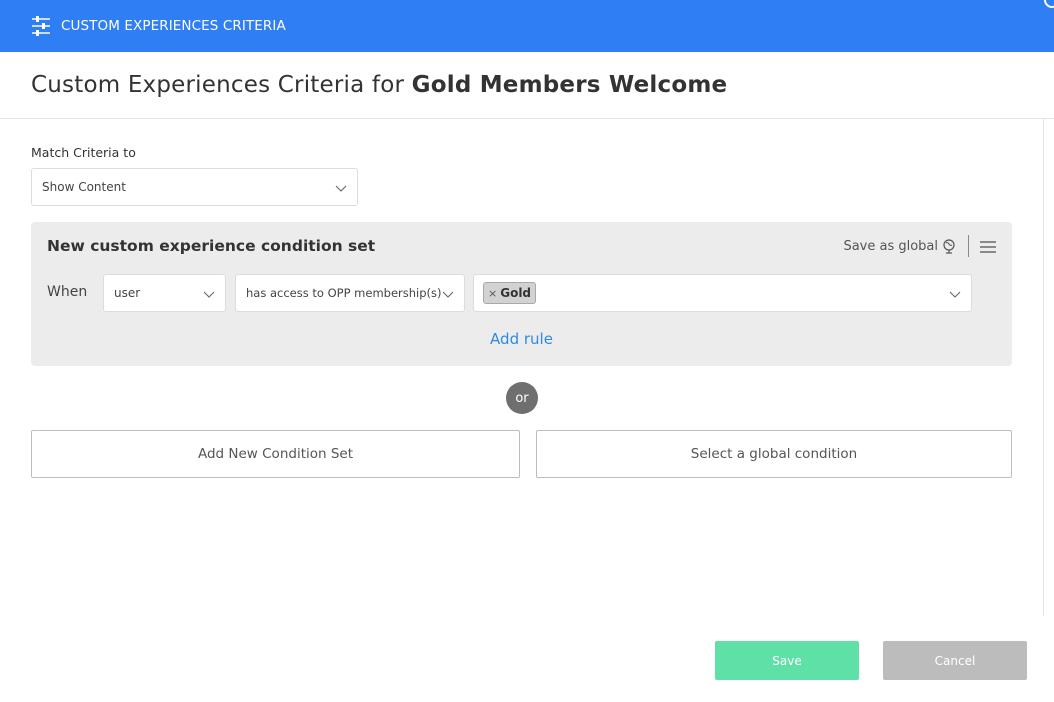  I want to click on match-criteria-select: Show Content, so click(194, 187).